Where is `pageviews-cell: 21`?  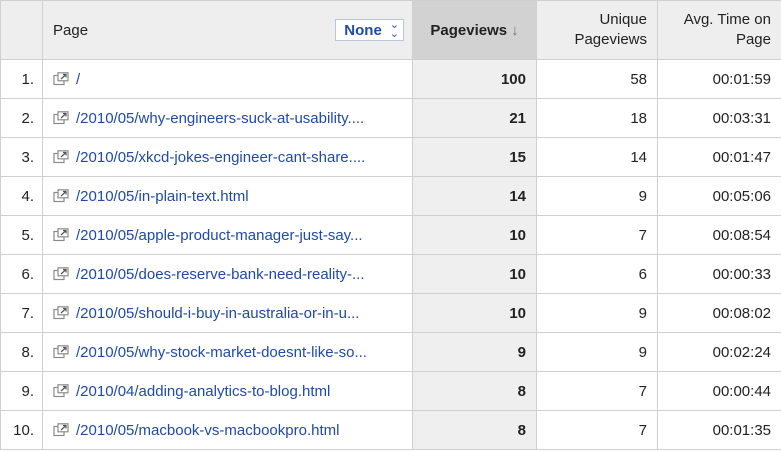
pageviews-cell: 21 is located at coordinates (474, 118).